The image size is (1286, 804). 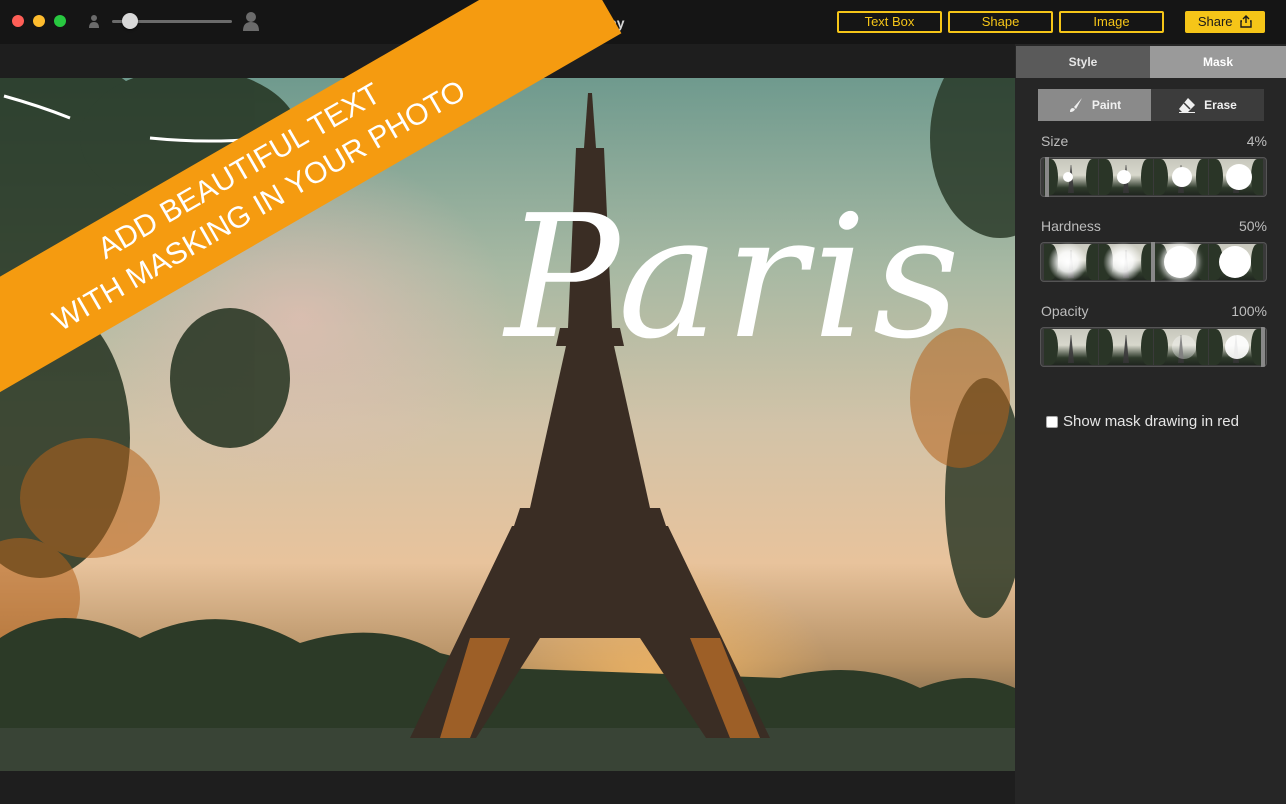 I want to click on hardness-slider-handle, so click(x=1153, y=262).